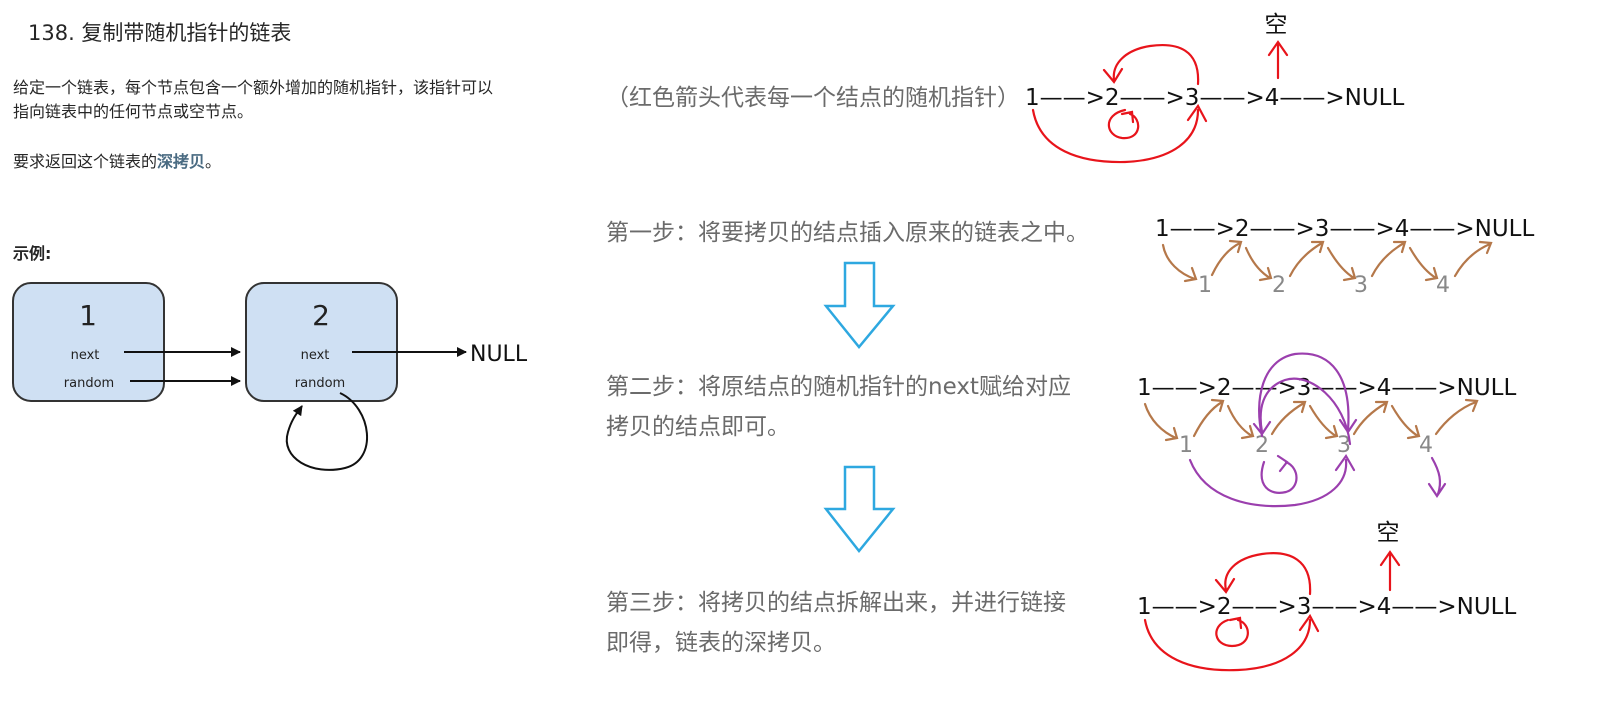 The image size is (1598, 711). Describe the element at coordinates (1326, 388) in the screenshot. I see `step-2-chain-text: 1——>2——>3——>4——>NULL` at that location.